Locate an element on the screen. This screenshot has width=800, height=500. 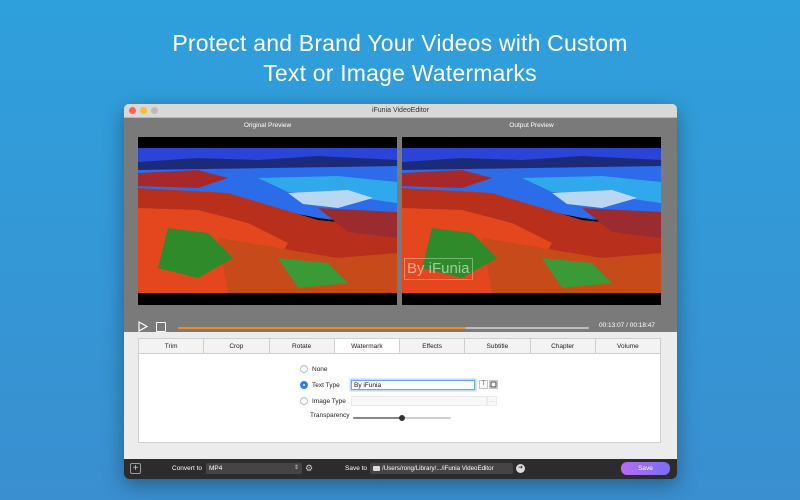
headline-line-2: Text or Image Watermarks is located at coordinates (400, 73).